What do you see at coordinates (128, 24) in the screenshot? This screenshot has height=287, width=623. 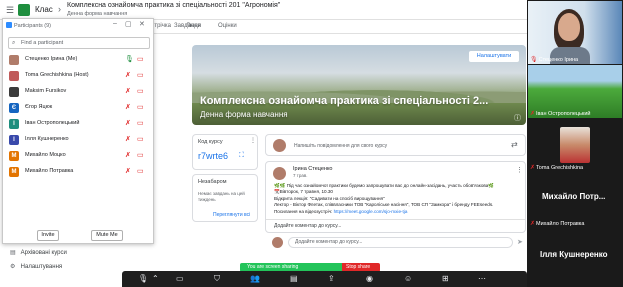 I see `maximize-icon: ▢` at bounding box center [128, 24].